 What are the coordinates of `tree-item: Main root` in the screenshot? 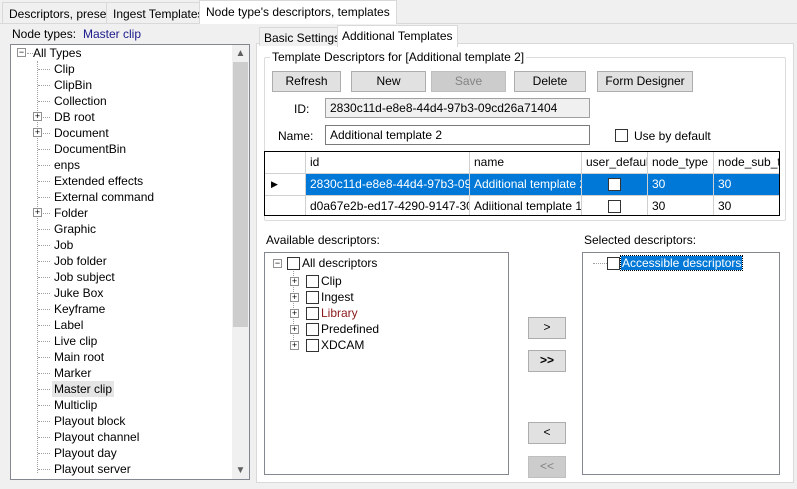 It's located at (122, 357).